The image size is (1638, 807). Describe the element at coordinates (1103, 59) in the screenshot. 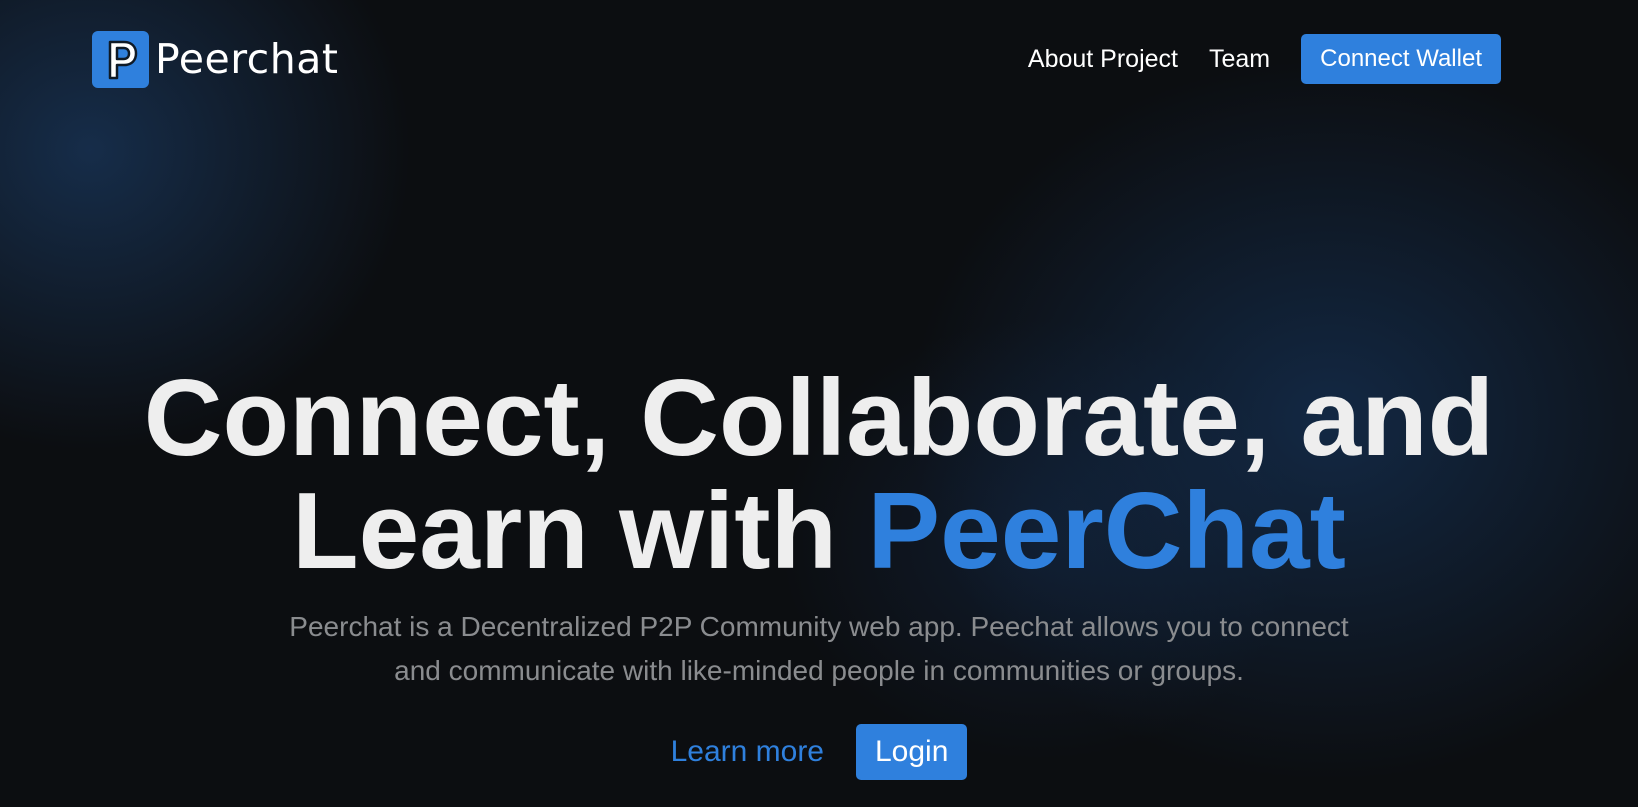

I see `nav-link-about-project: About Project` at that location.